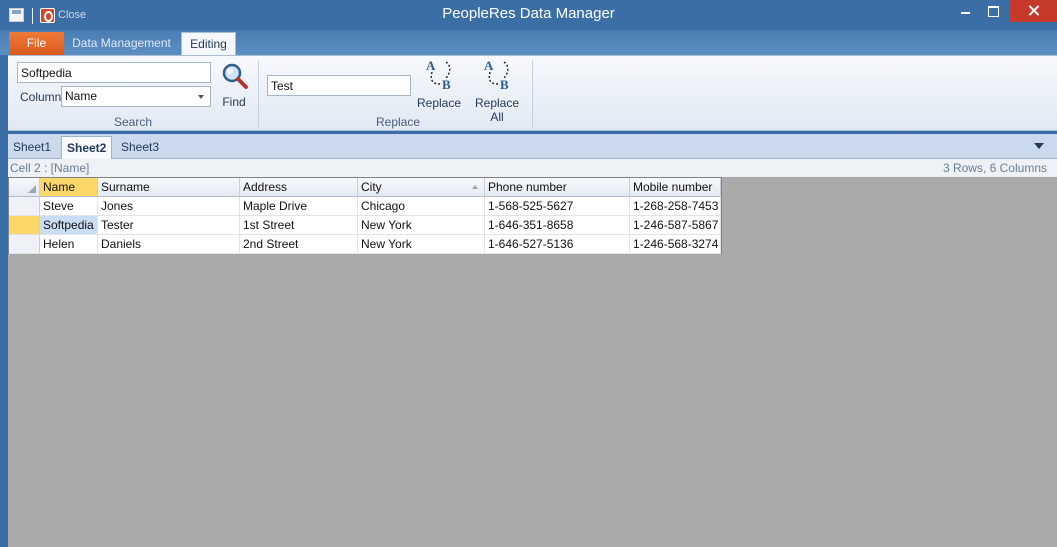 Image resolution: width=1057 pixels, height=547 pixels. What do you see at coordinates (169, 187) in the screenshot?
I see `column-header: Surname` at bounding box center [169, 187].